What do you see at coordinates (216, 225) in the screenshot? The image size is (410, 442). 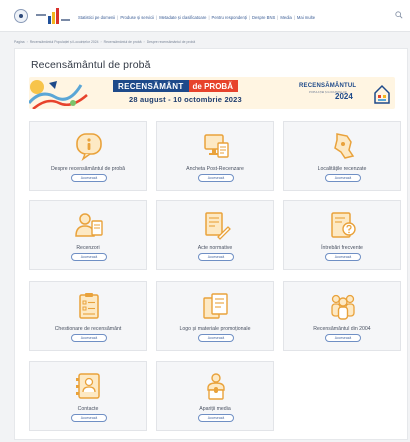 I see `document-pen-icon` at bounding box center [216, 225].